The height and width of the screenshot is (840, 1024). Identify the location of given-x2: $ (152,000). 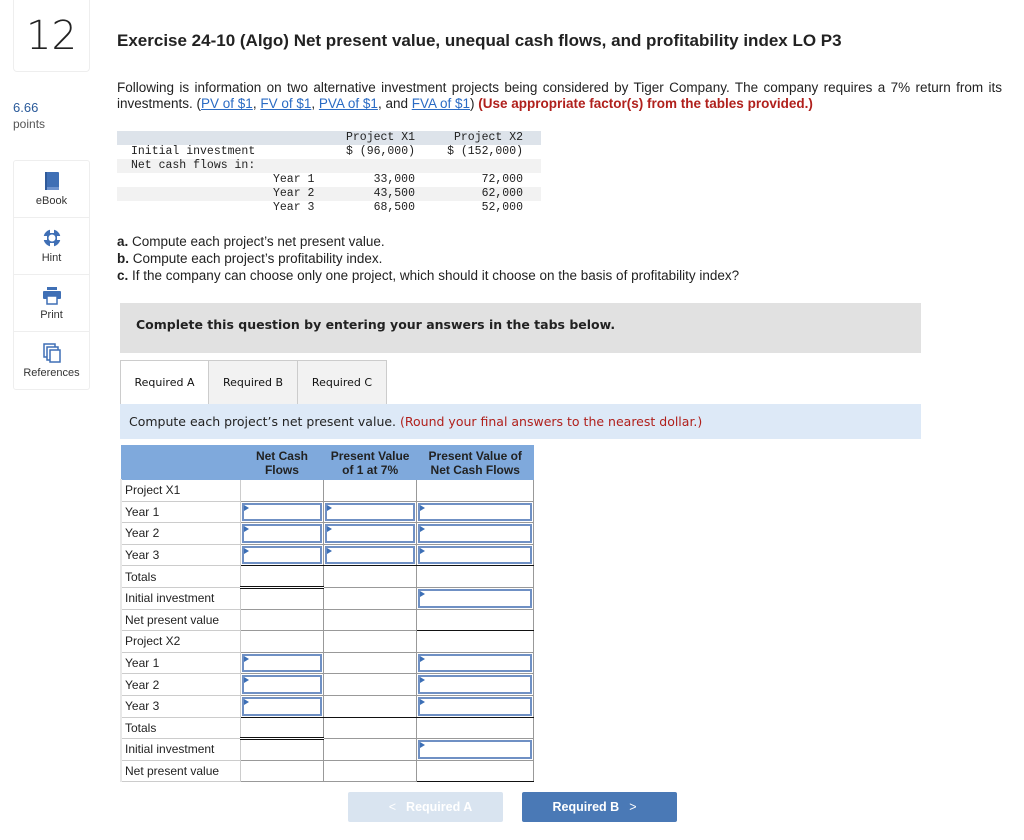
(485, 151).